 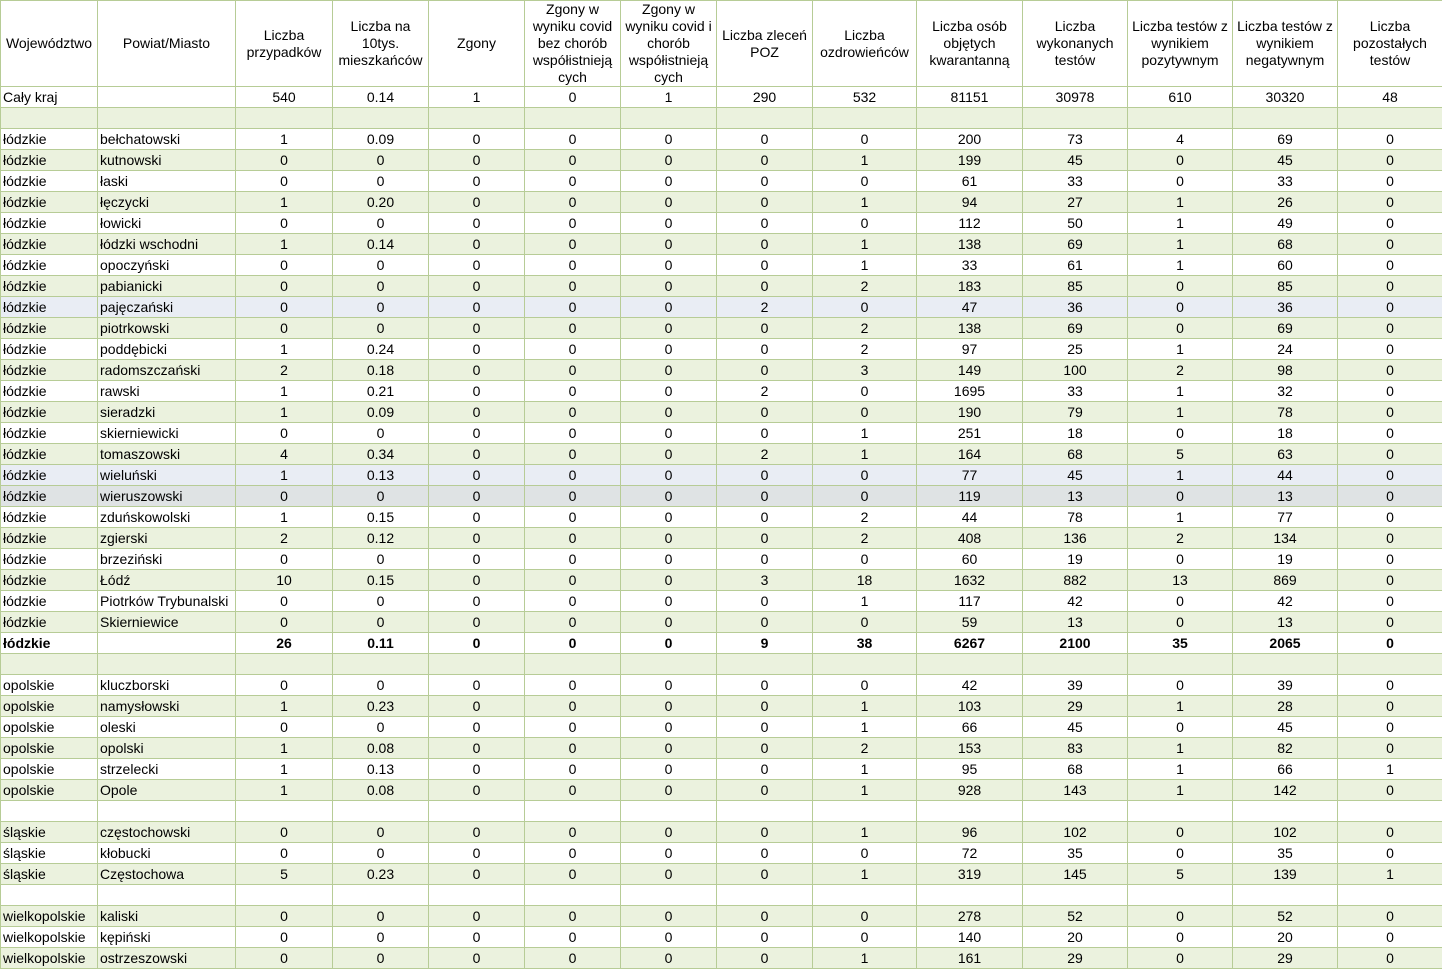 I want to click on table-cell: 0.15, so click(x=380, y=517).